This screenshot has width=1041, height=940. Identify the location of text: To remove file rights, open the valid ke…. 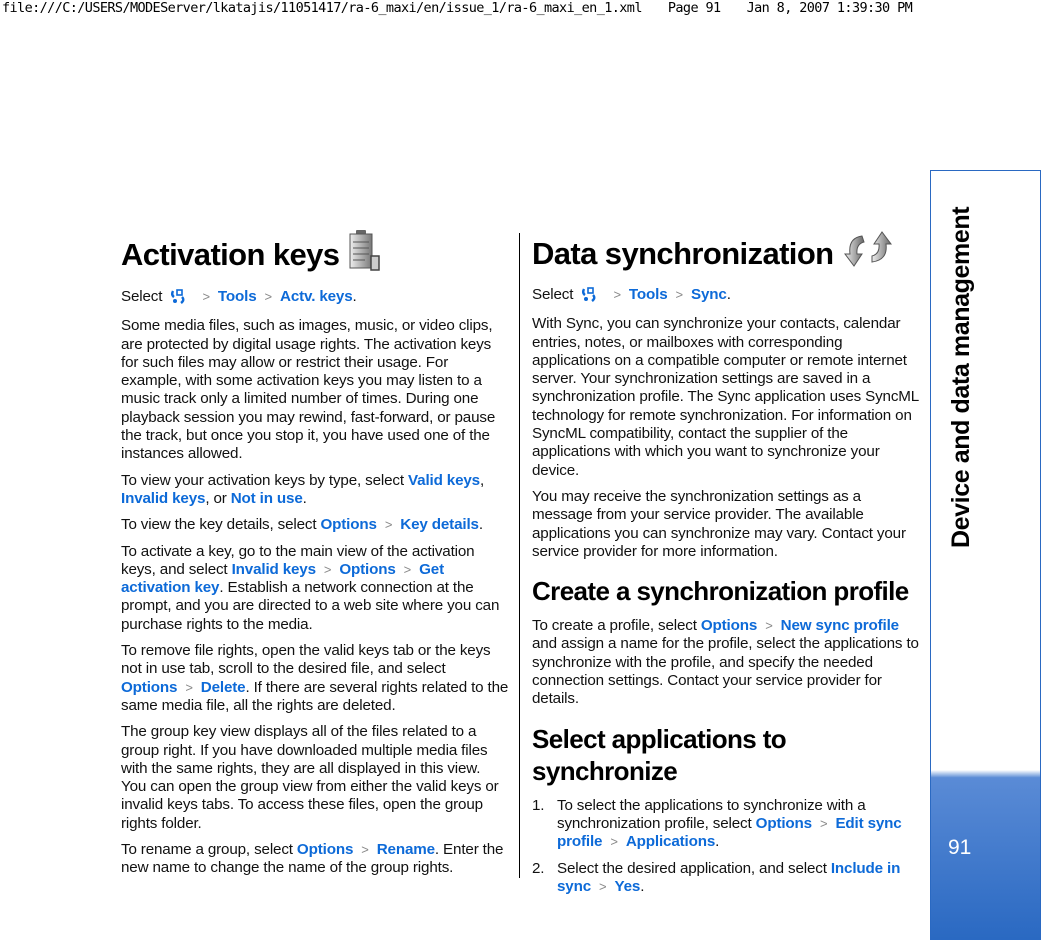
(306, 660).